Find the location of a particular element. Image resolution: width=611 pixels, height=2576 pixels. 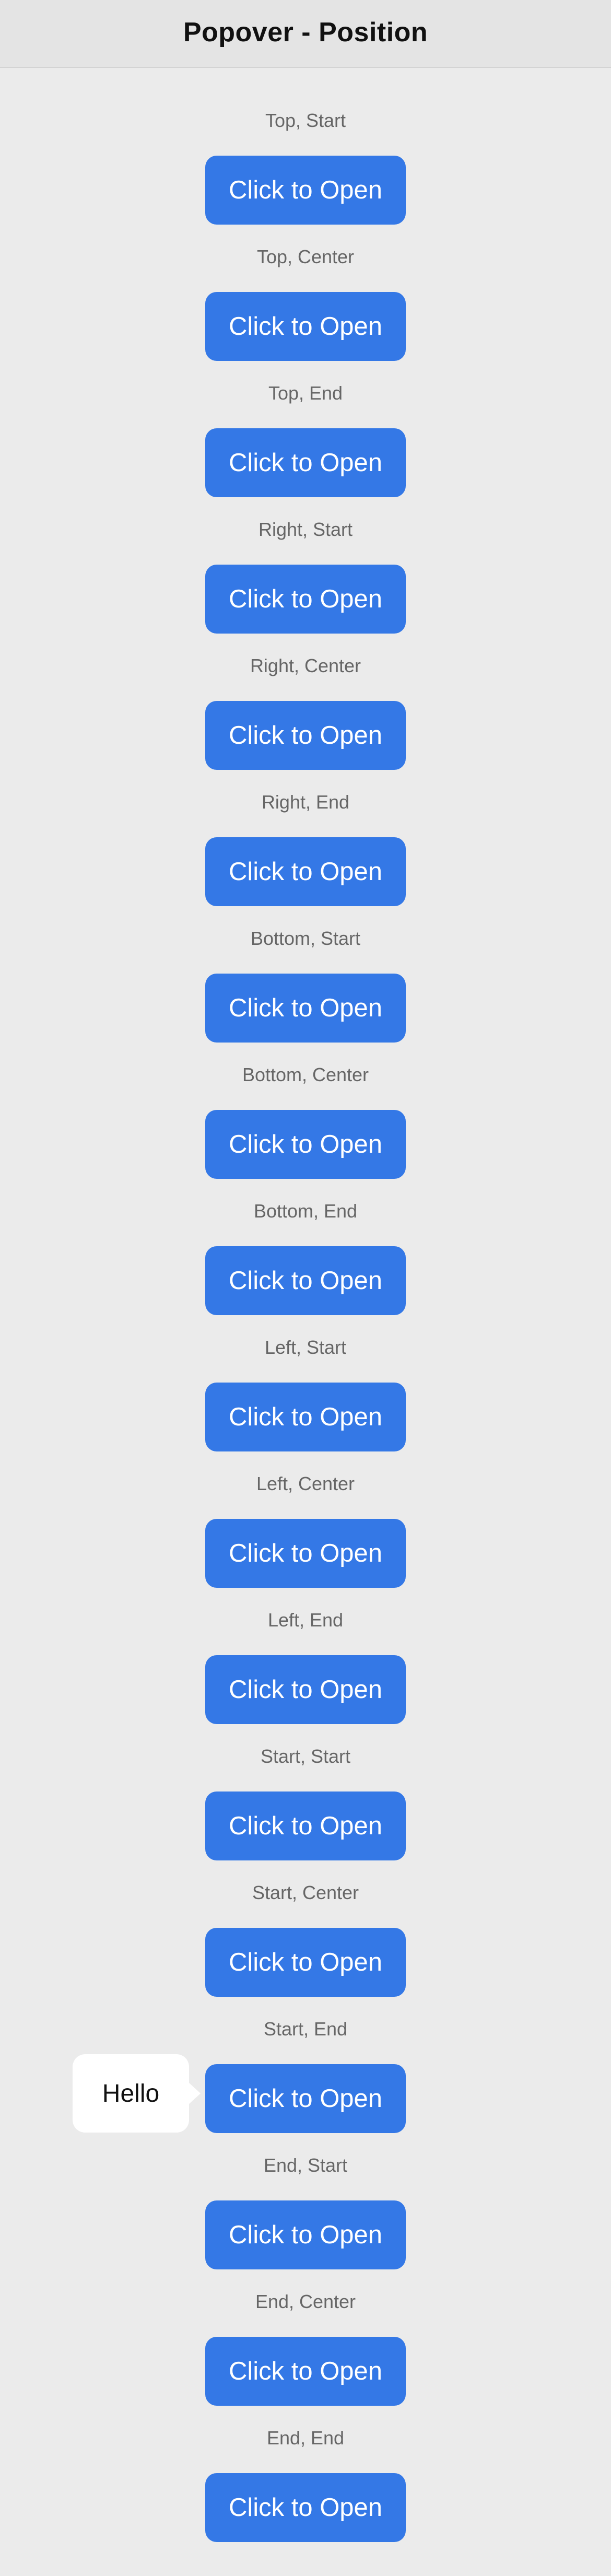

popover-section: Right, Center Click to Open is located at coordinates (305, 723).